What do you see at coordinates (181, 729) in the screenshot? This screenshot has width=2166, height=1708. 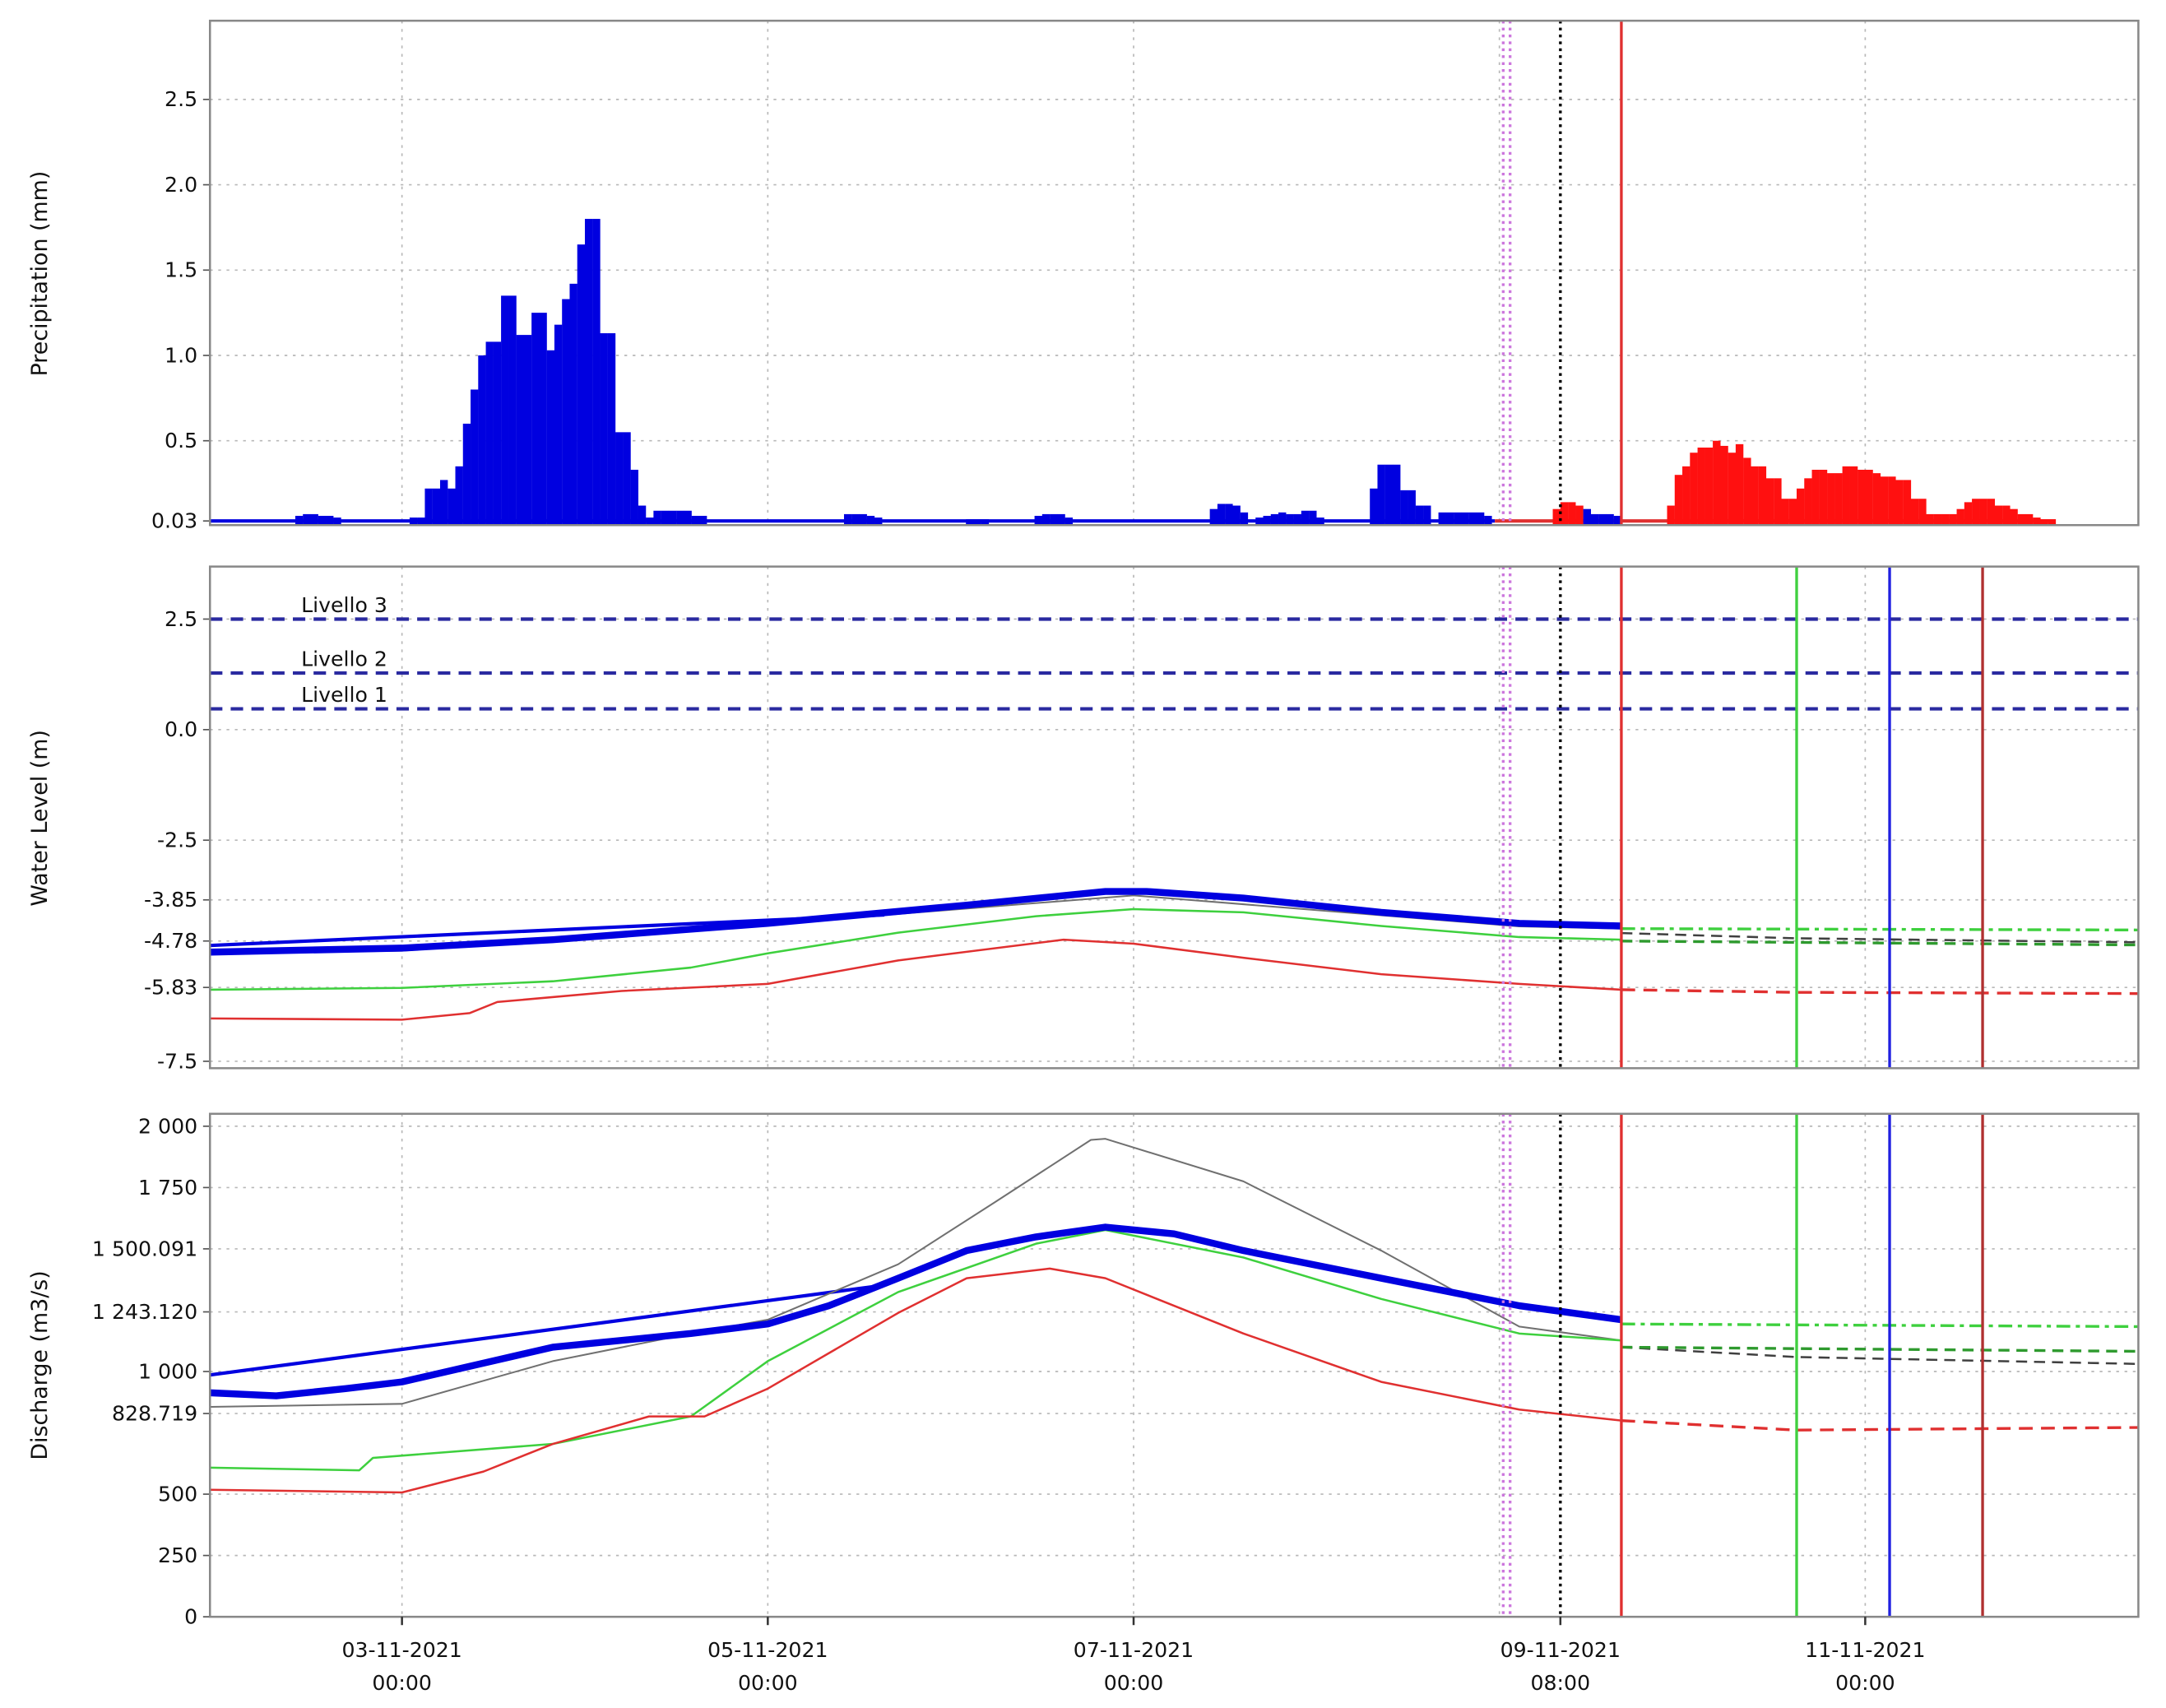 I see `y-tick-label: 0.0` at bounding box center [181, 729].